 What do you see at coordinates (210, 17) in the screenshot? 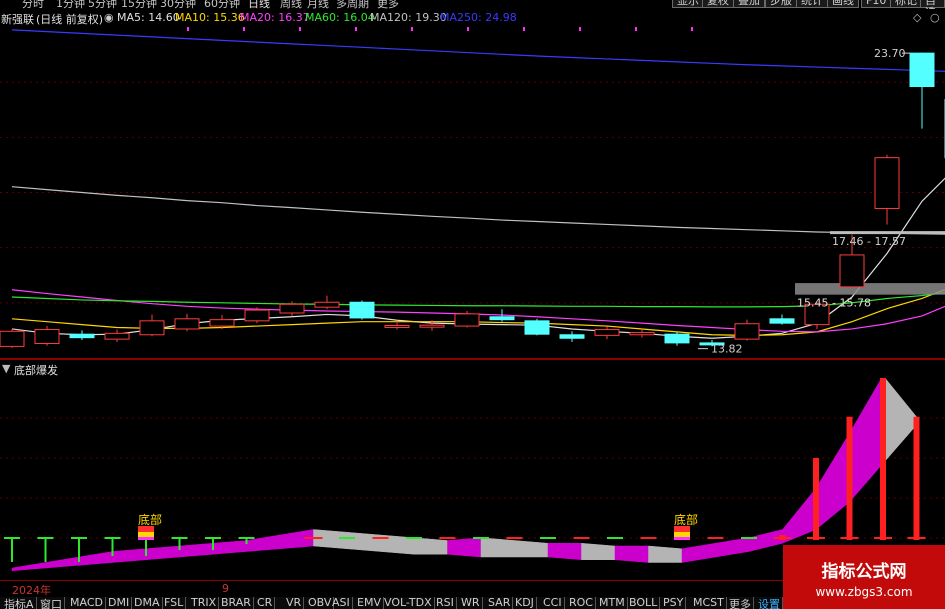
I see `ma10-legend: MA10: 15.36` at bounding box center [210, 17].